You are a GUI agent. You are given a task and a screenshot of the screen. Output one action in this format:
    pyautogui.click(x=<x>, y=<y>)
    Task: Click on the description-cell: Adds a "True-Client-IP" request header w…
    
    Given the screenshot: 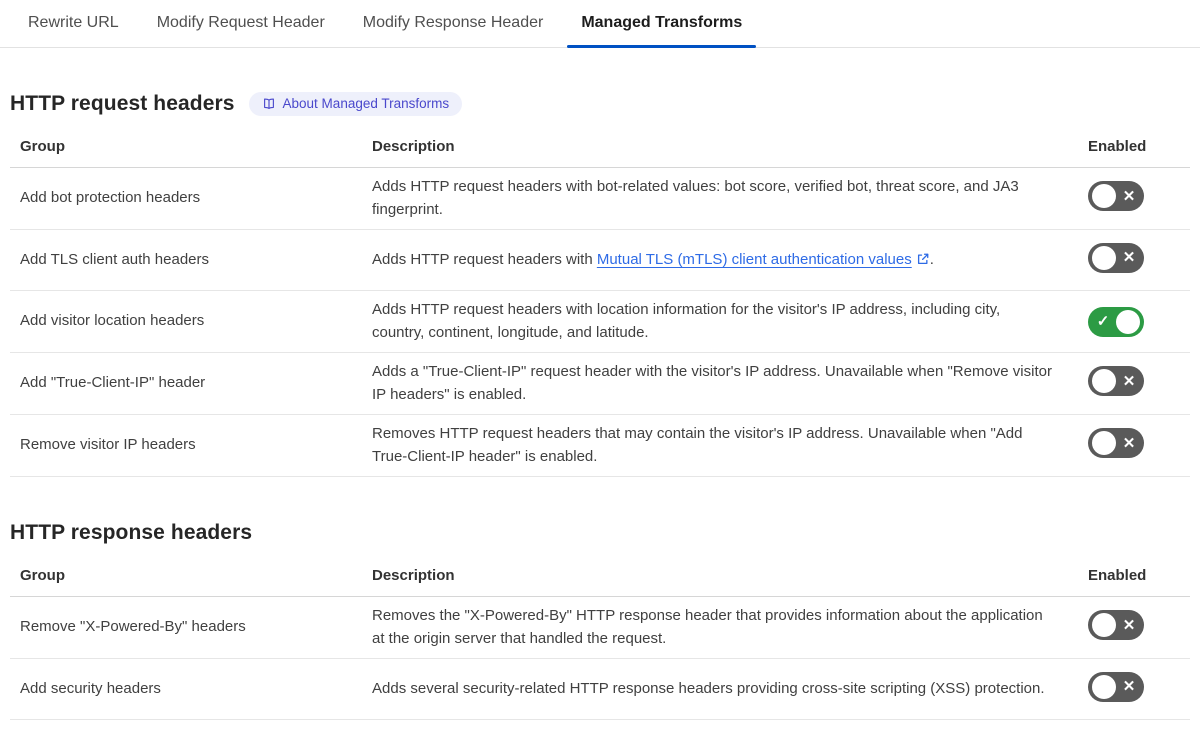 What is the action you would take?
    pyautogui.click(x=720, y=383)
    